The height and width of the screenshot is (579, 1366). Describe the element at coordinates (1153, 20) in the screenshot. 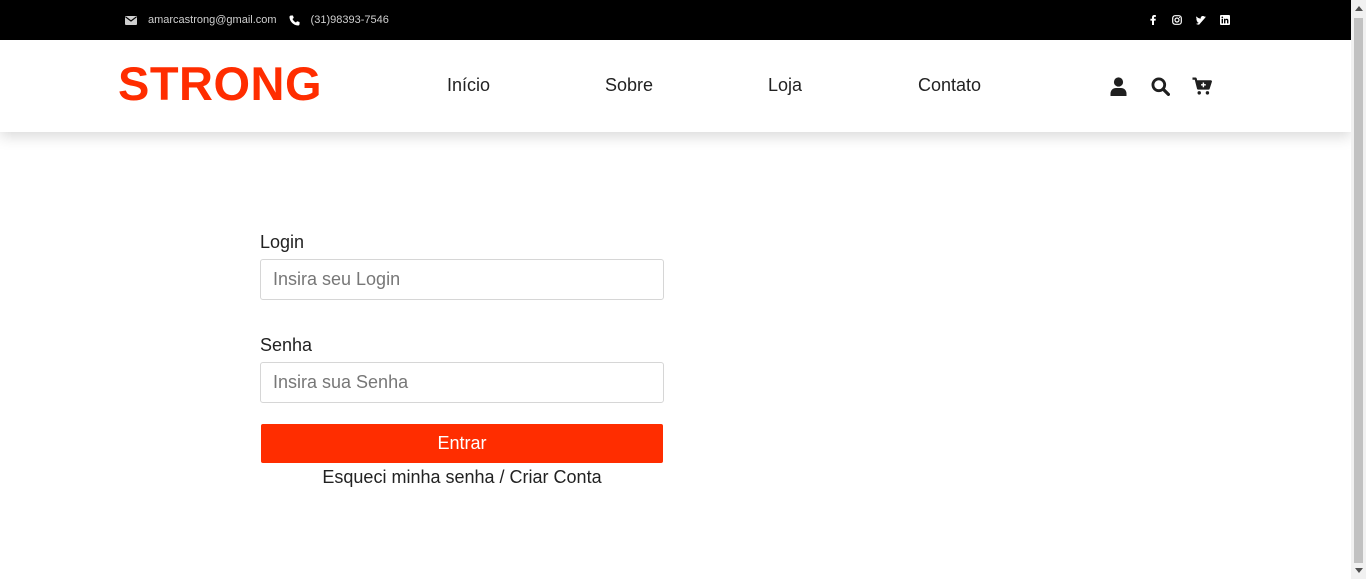

I see `facebook-icon` at that location.